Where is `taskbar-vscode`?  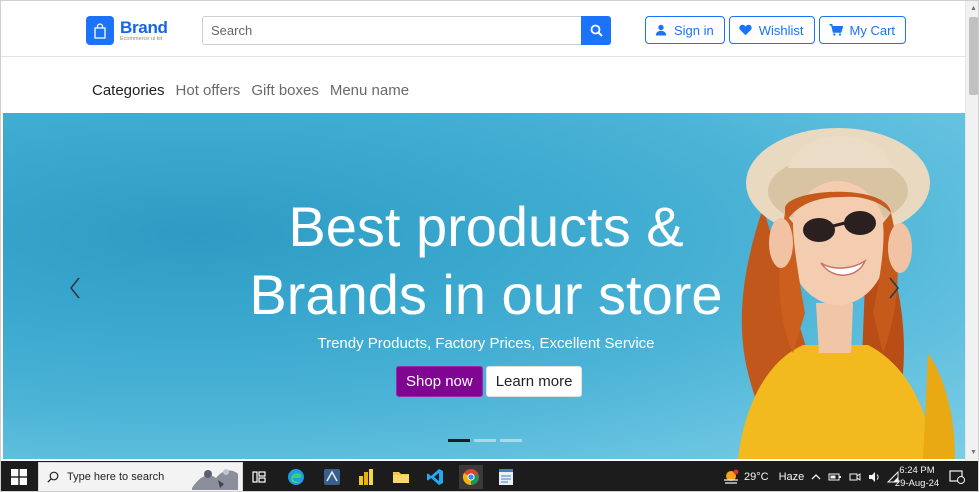
taskbar-vscode is located at coordinates (435, 477).